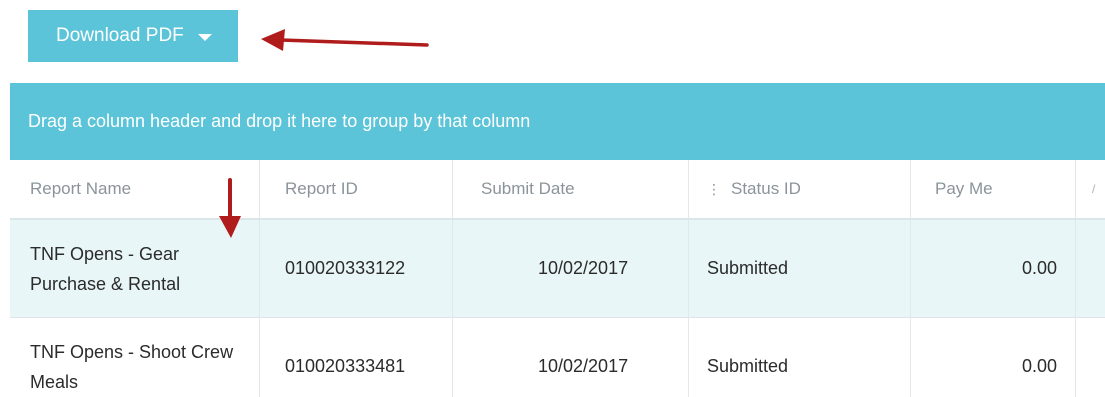  Describe the element at coordinates (135, 357) in the screenshot. I see `cell-report-name: TNF Opens - Shoot Crew Meals` at that location.